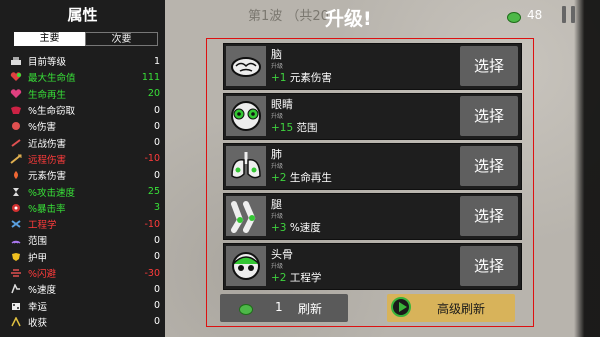 This screenshot has width=600, height=337. What do you see at coordinates (372, 266) in the screenshot?
I see `upgrade-card: 头骨升级 +2 工程学 选择` at bounding box center [372, 266].